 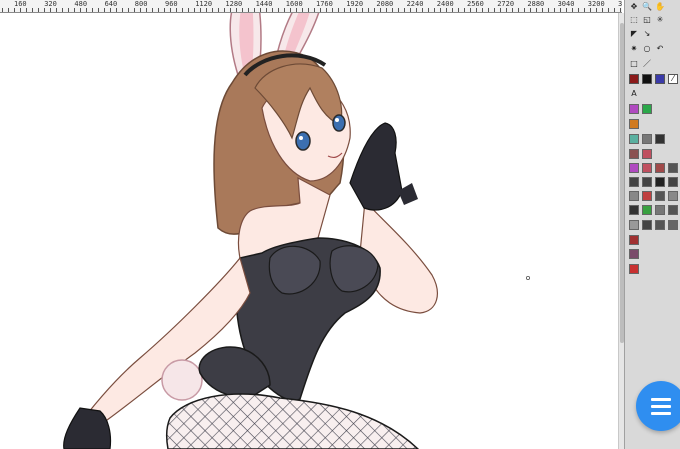 I want to click on lasso-icon: ○, so click(x=647, y=49).